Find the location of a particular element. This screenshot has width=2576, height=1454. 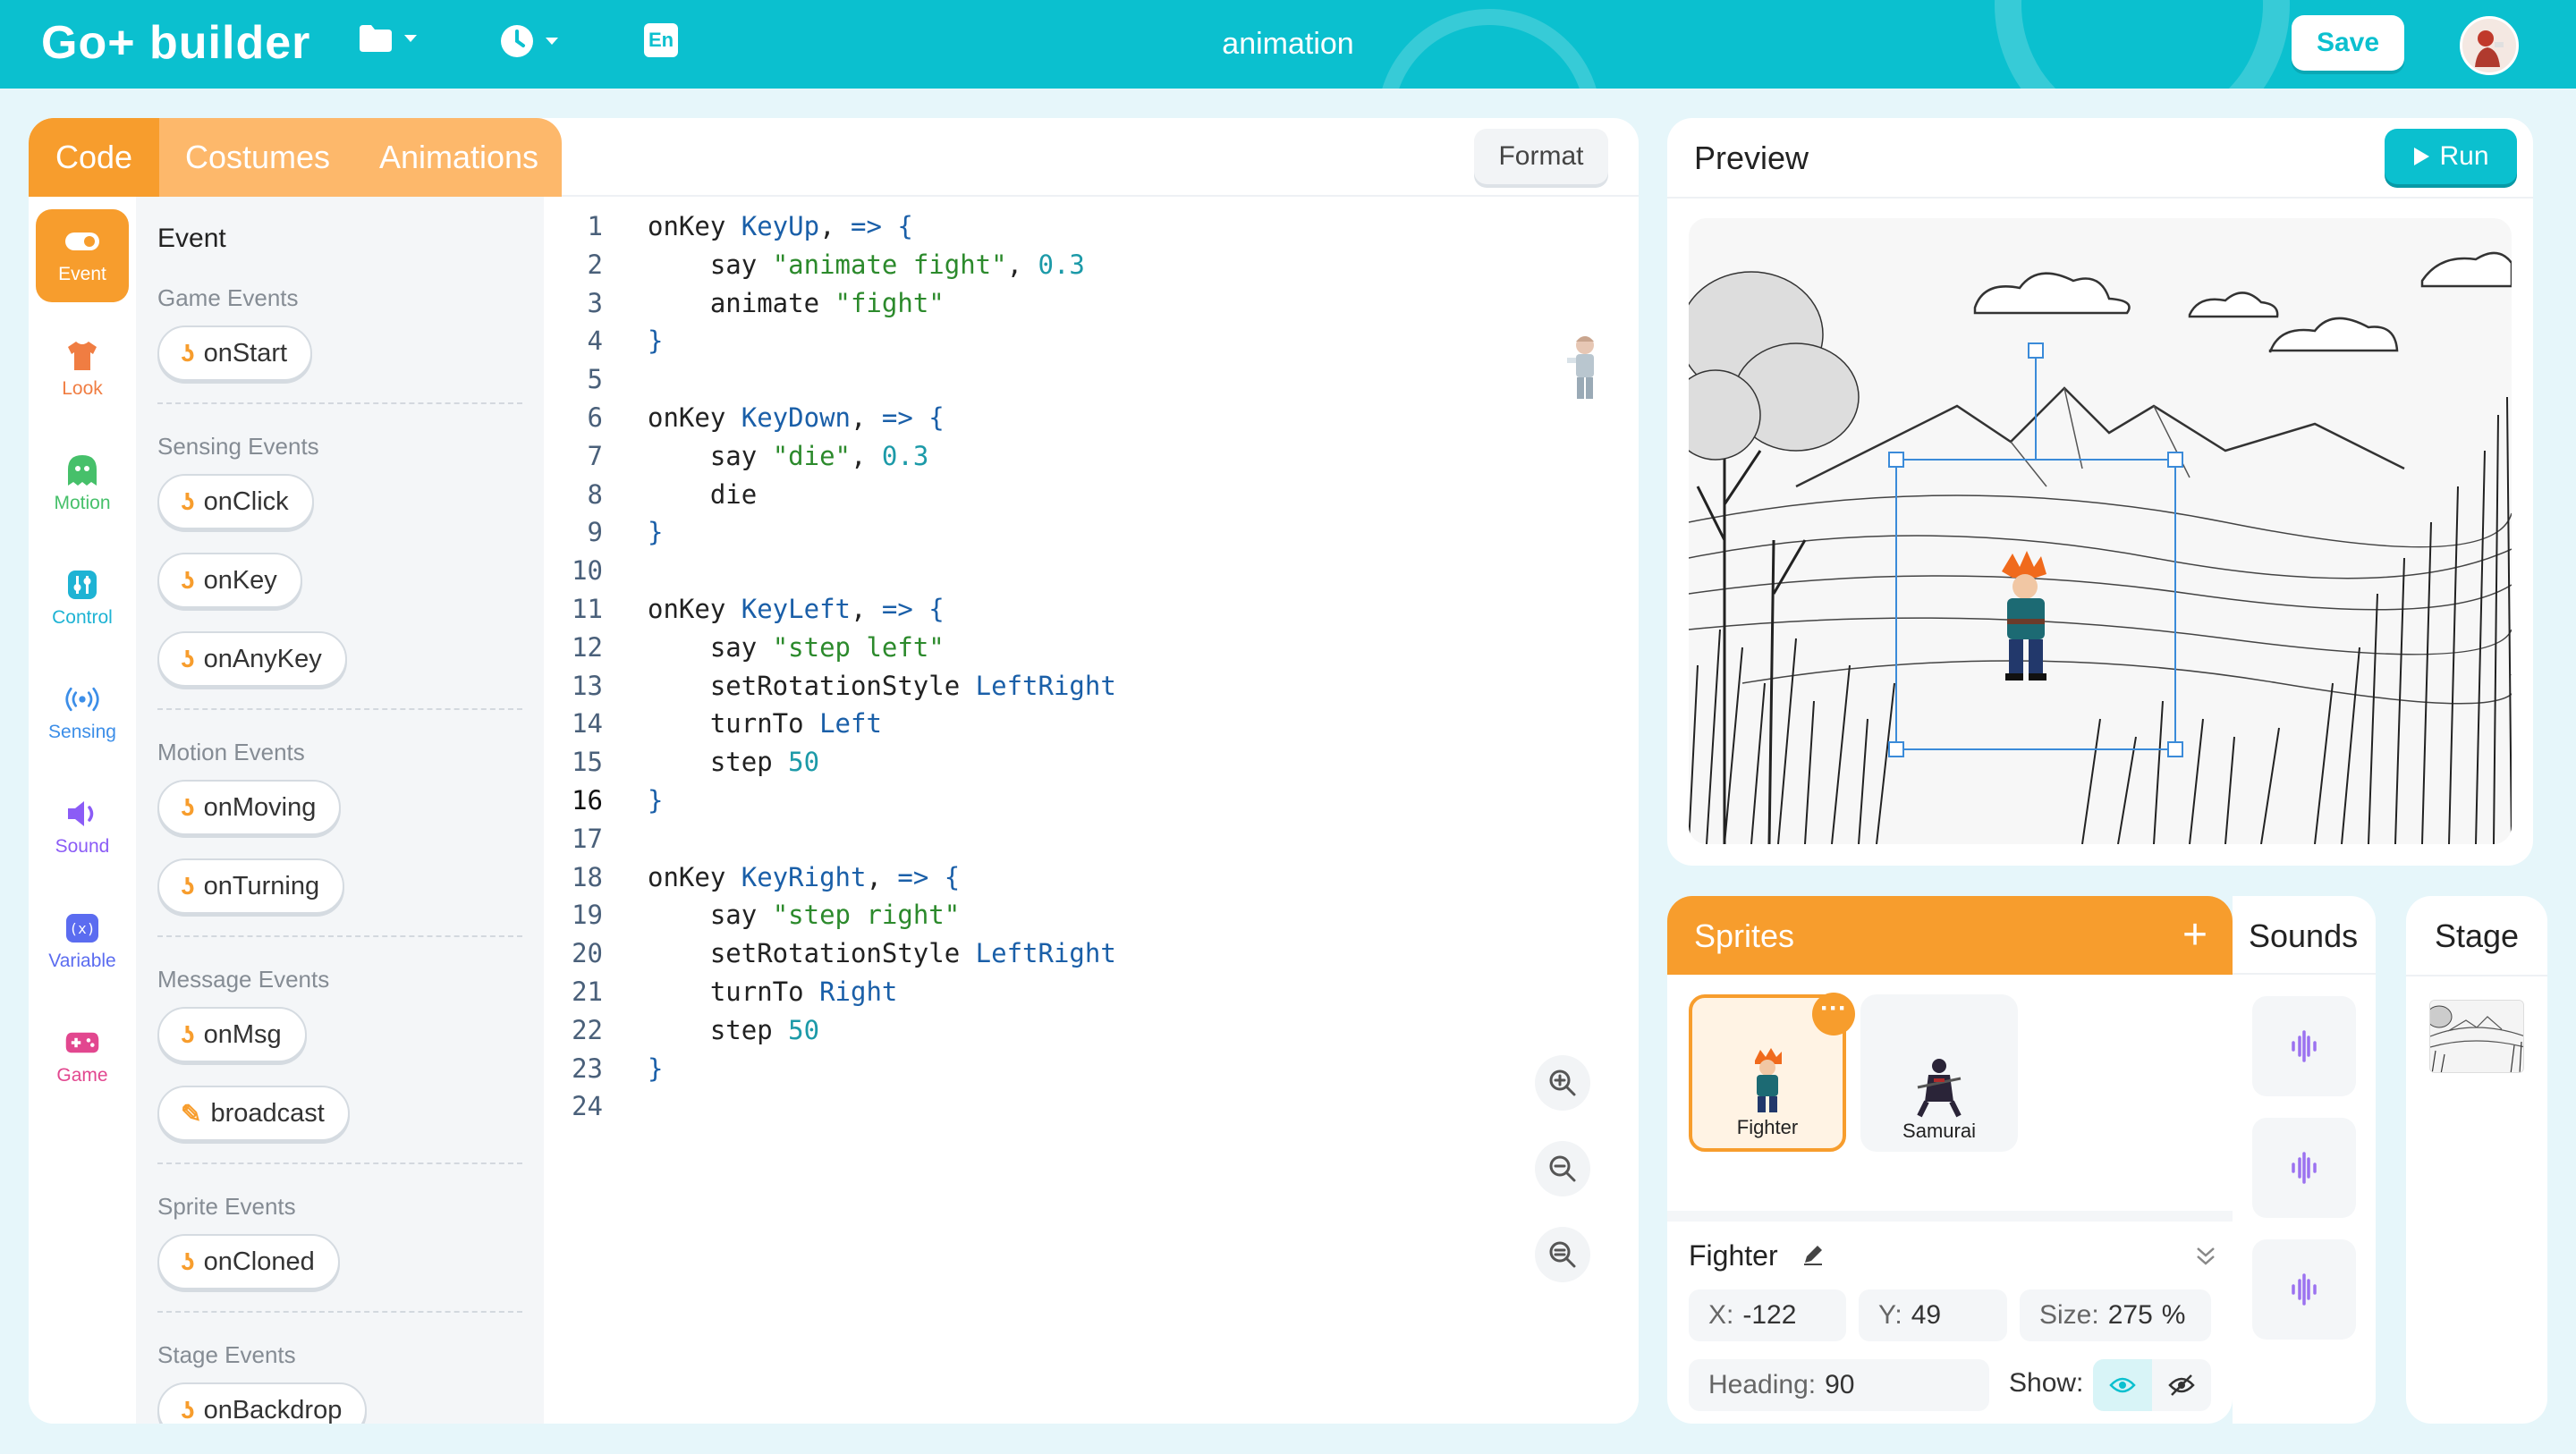

line-number: 11 is located at coordinates (587, 609).